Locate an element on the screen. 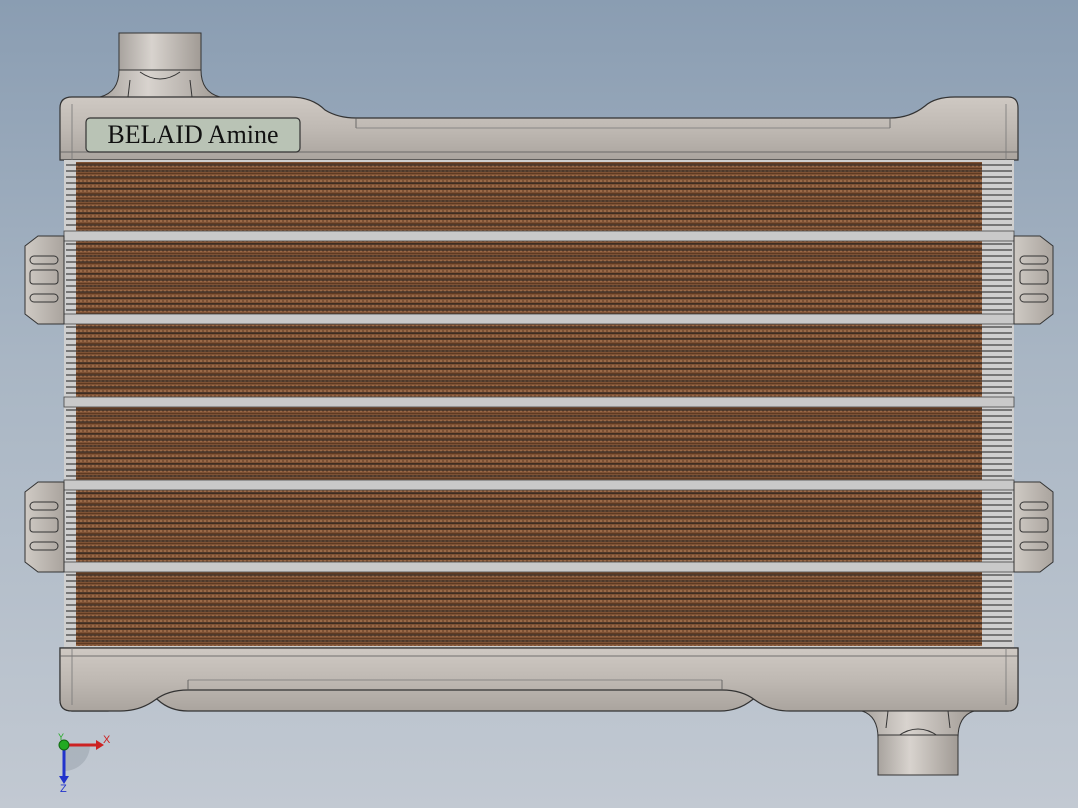  nameplate-text: BELAID Amine is located at coordinates (192, 134).